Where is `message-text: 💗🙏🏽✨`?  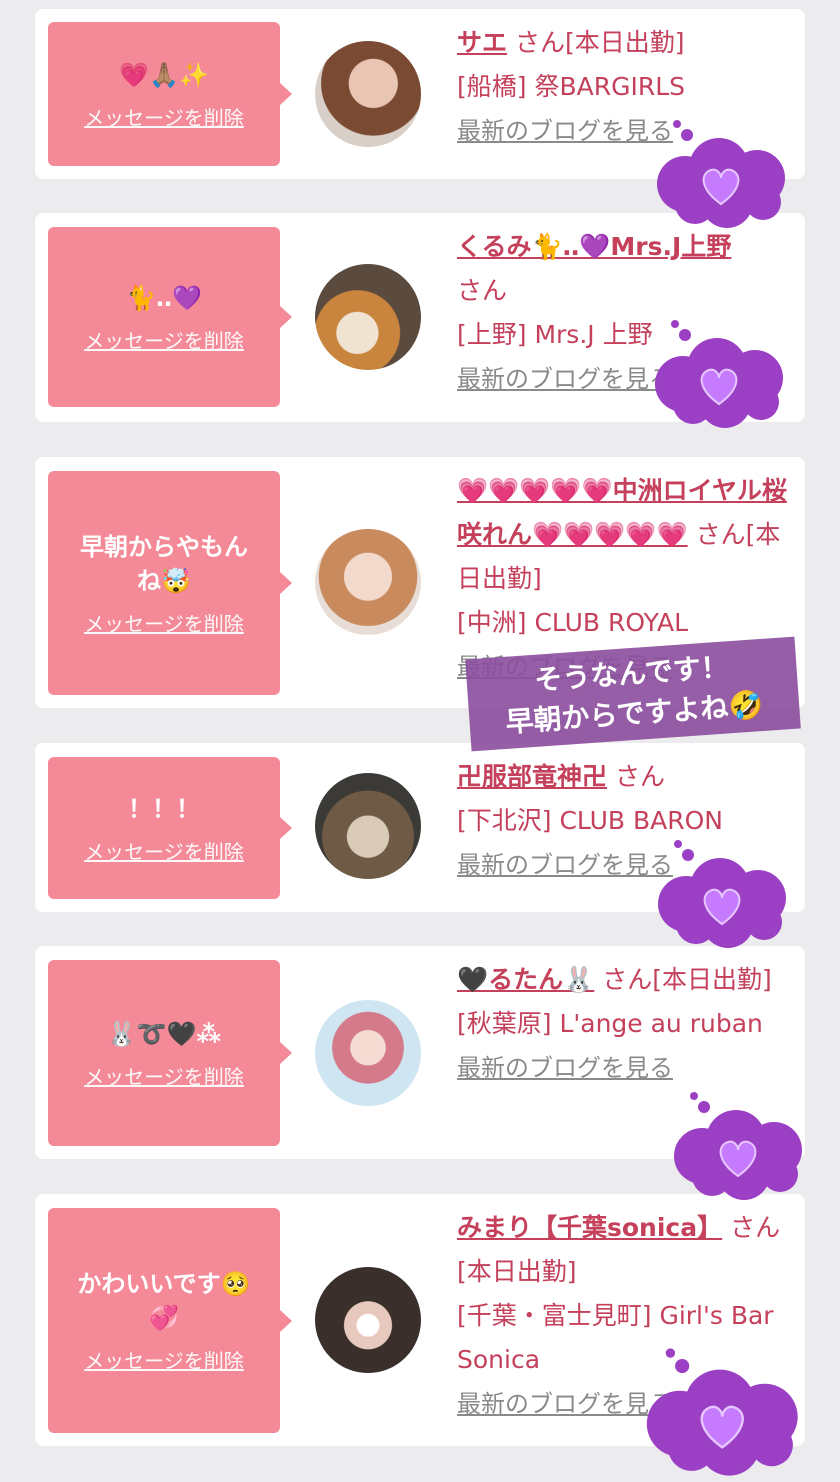 message-text: 💗🙏🏽✨ is located at coordinates (164, 74).